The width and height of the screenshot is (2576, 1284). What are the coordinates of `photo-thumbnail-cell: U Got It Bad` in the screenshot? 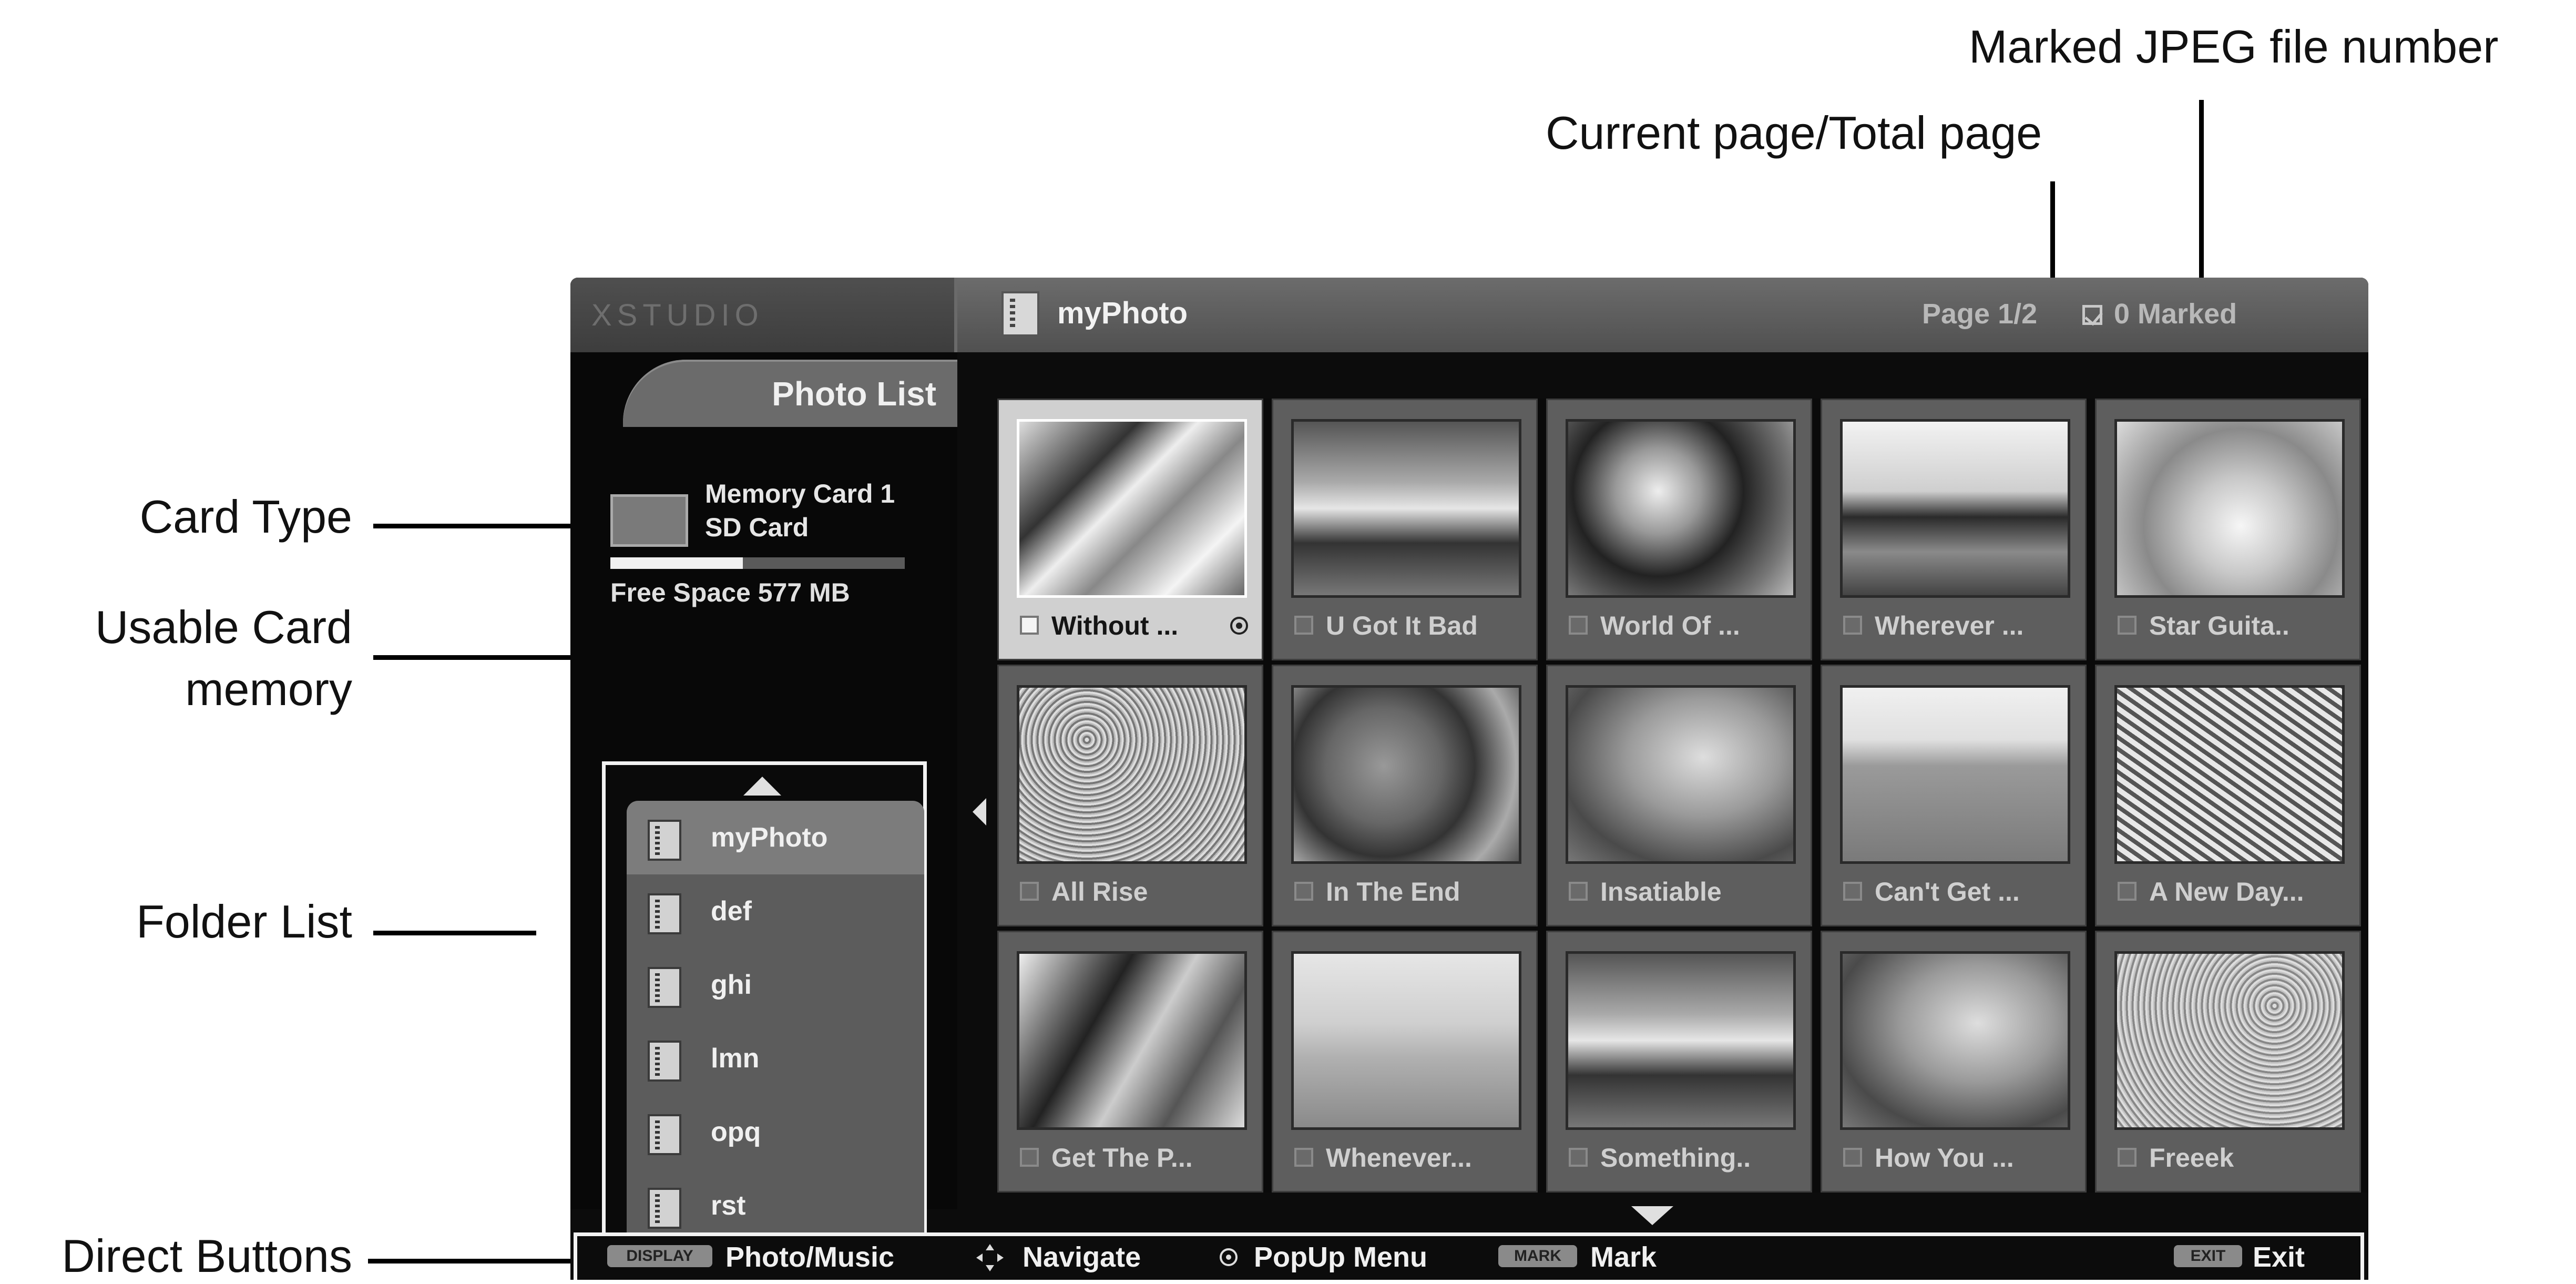 It's located at (1405, 529).